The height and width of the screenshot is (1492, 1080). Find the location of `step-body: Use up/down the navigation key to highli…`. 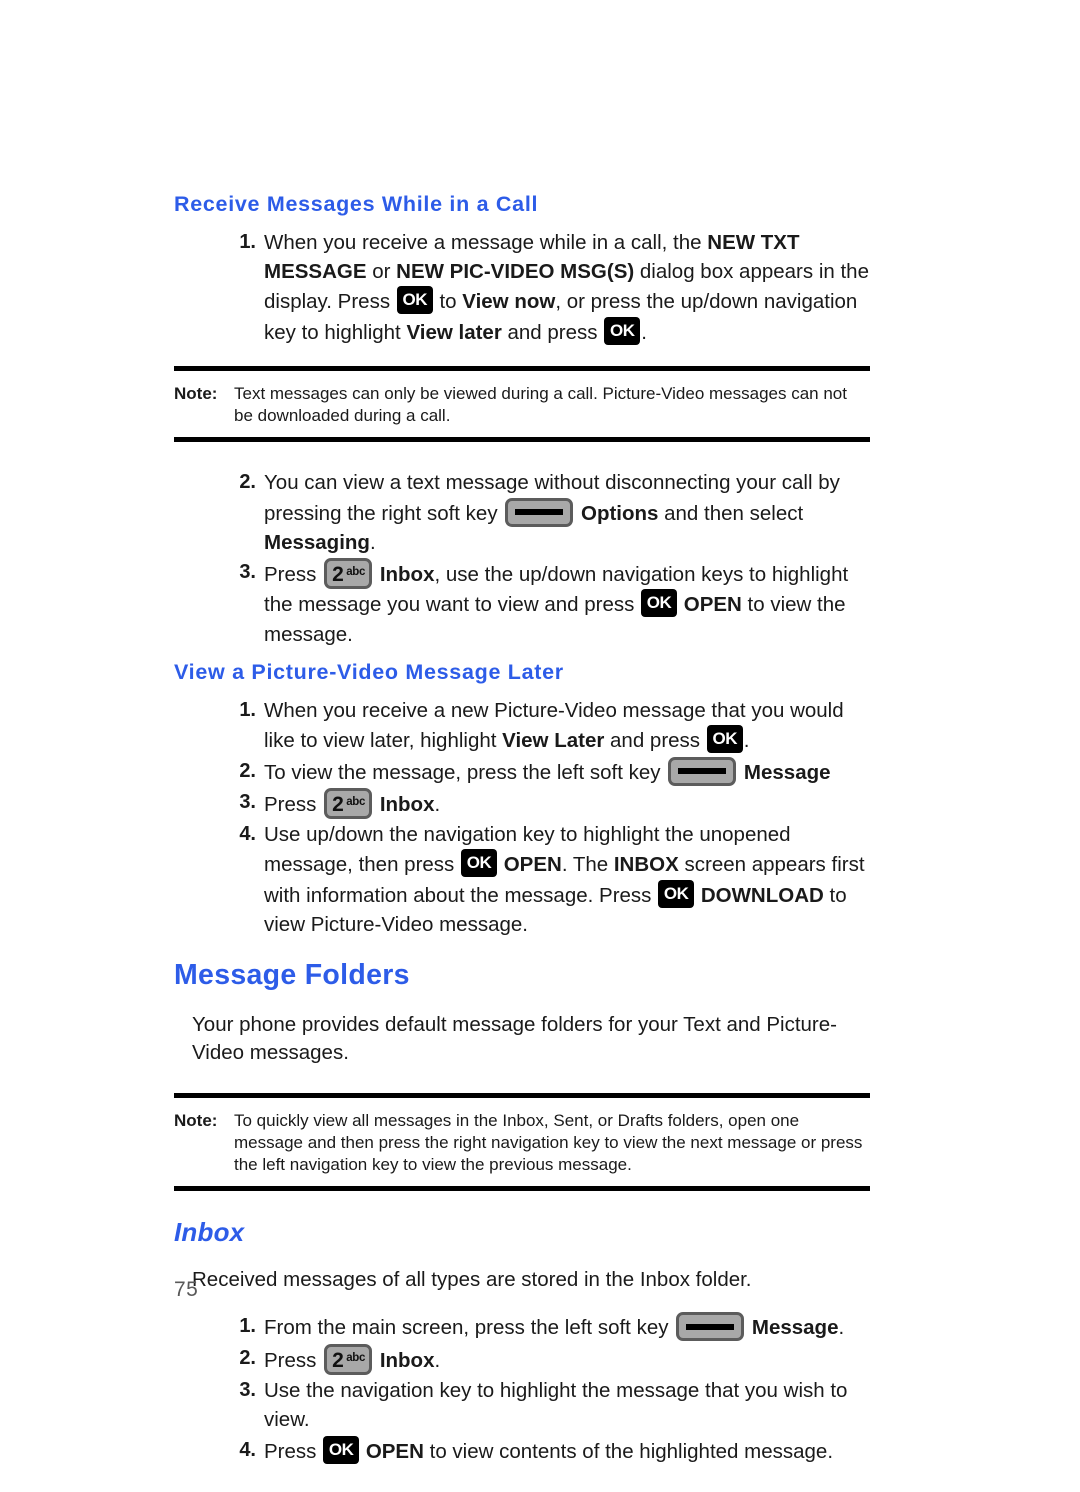

step-body: Use up/down the navigation key to highli… is located at coordinates (564, 879).